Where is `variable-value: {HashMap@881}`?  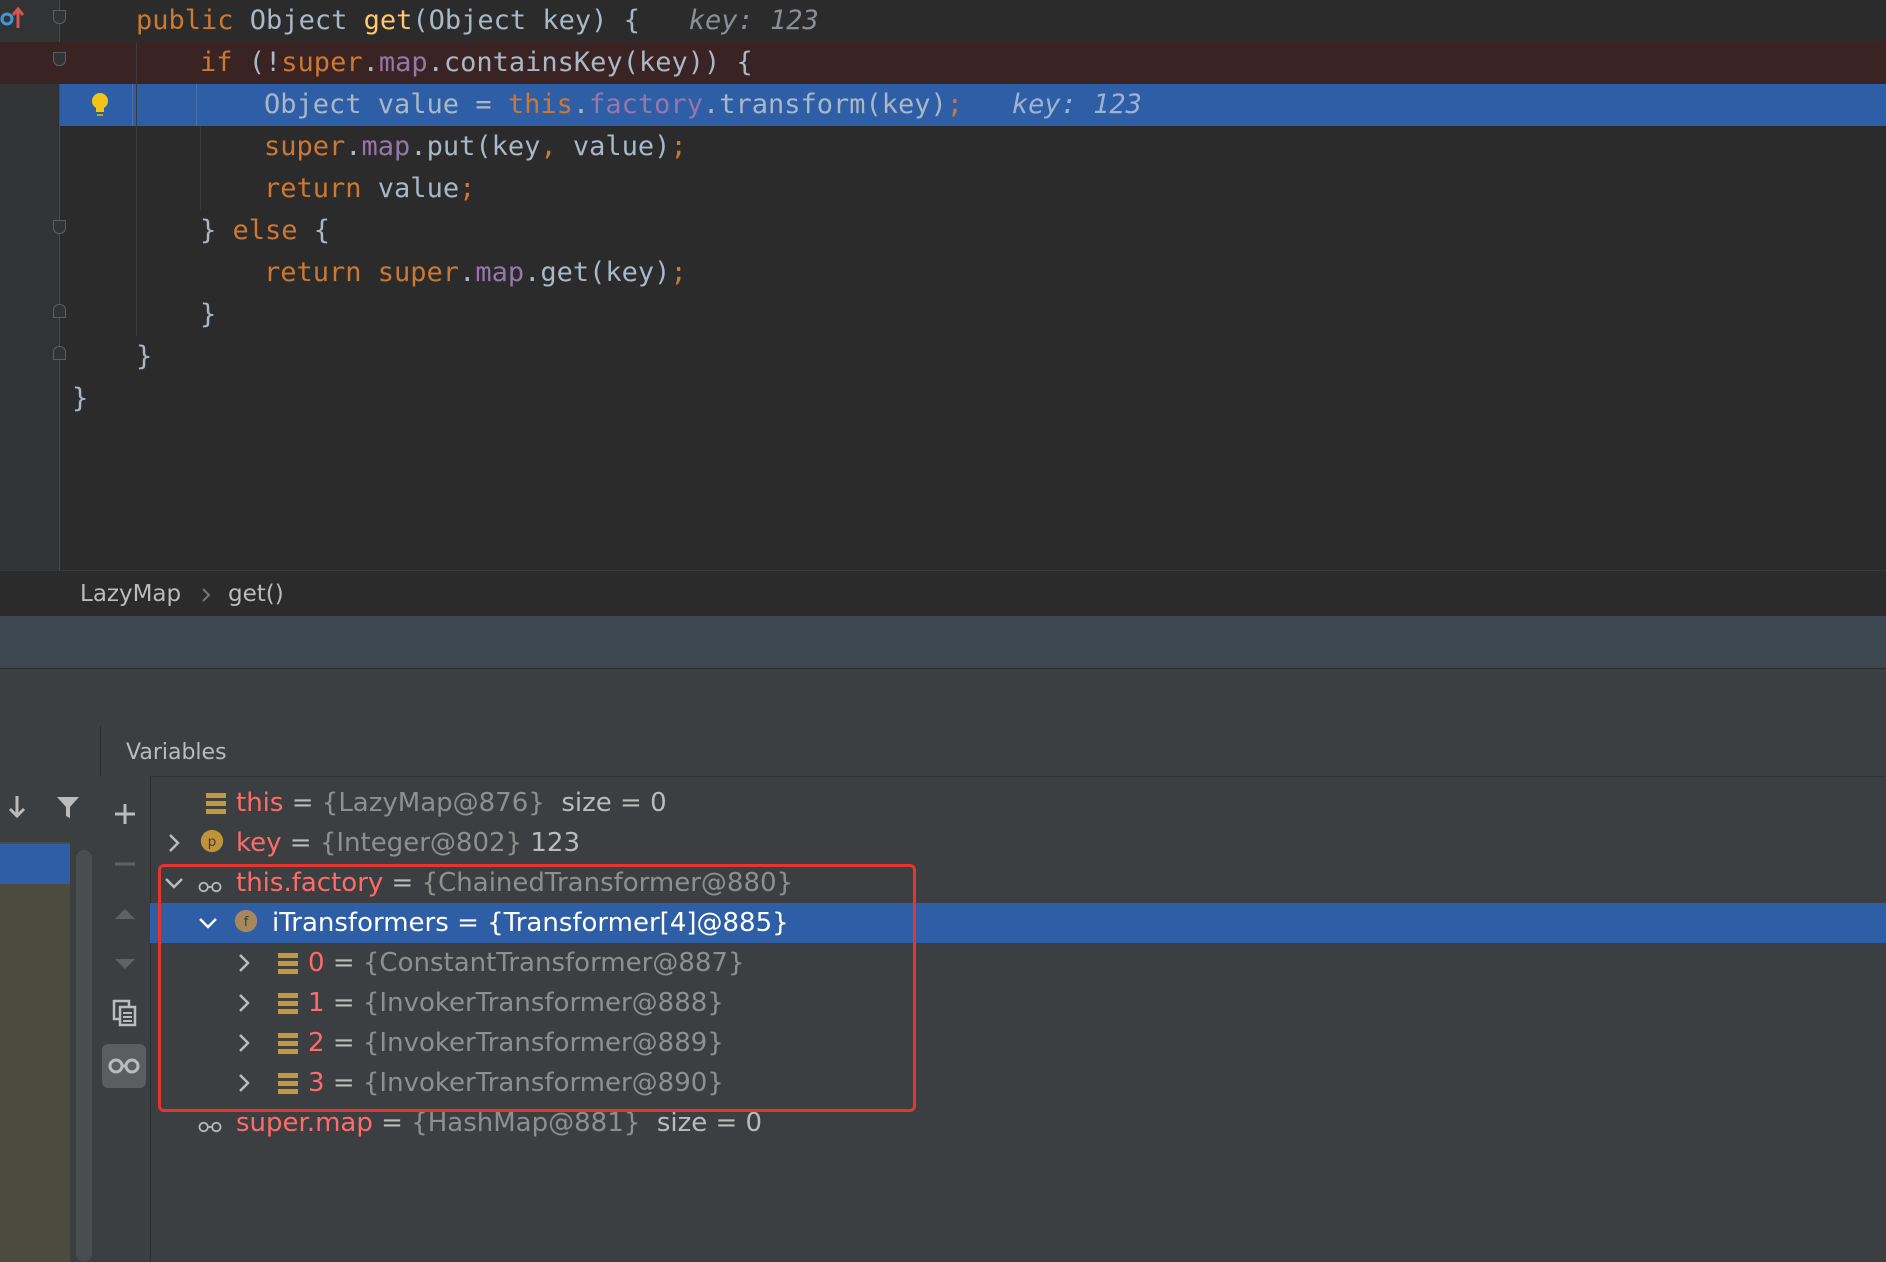 variable-value: {HashMap@881} is located at coordinates (526, 1123).